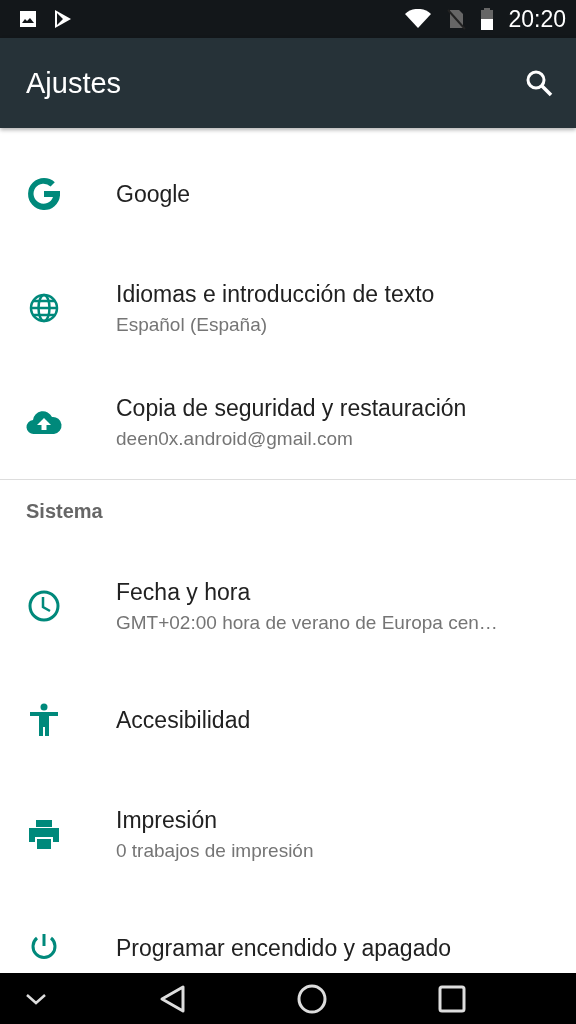 The image size is (576, 1024). Describe the element at coordinates (452, 998) in the screenshot. I see `recents-icon` at that location.